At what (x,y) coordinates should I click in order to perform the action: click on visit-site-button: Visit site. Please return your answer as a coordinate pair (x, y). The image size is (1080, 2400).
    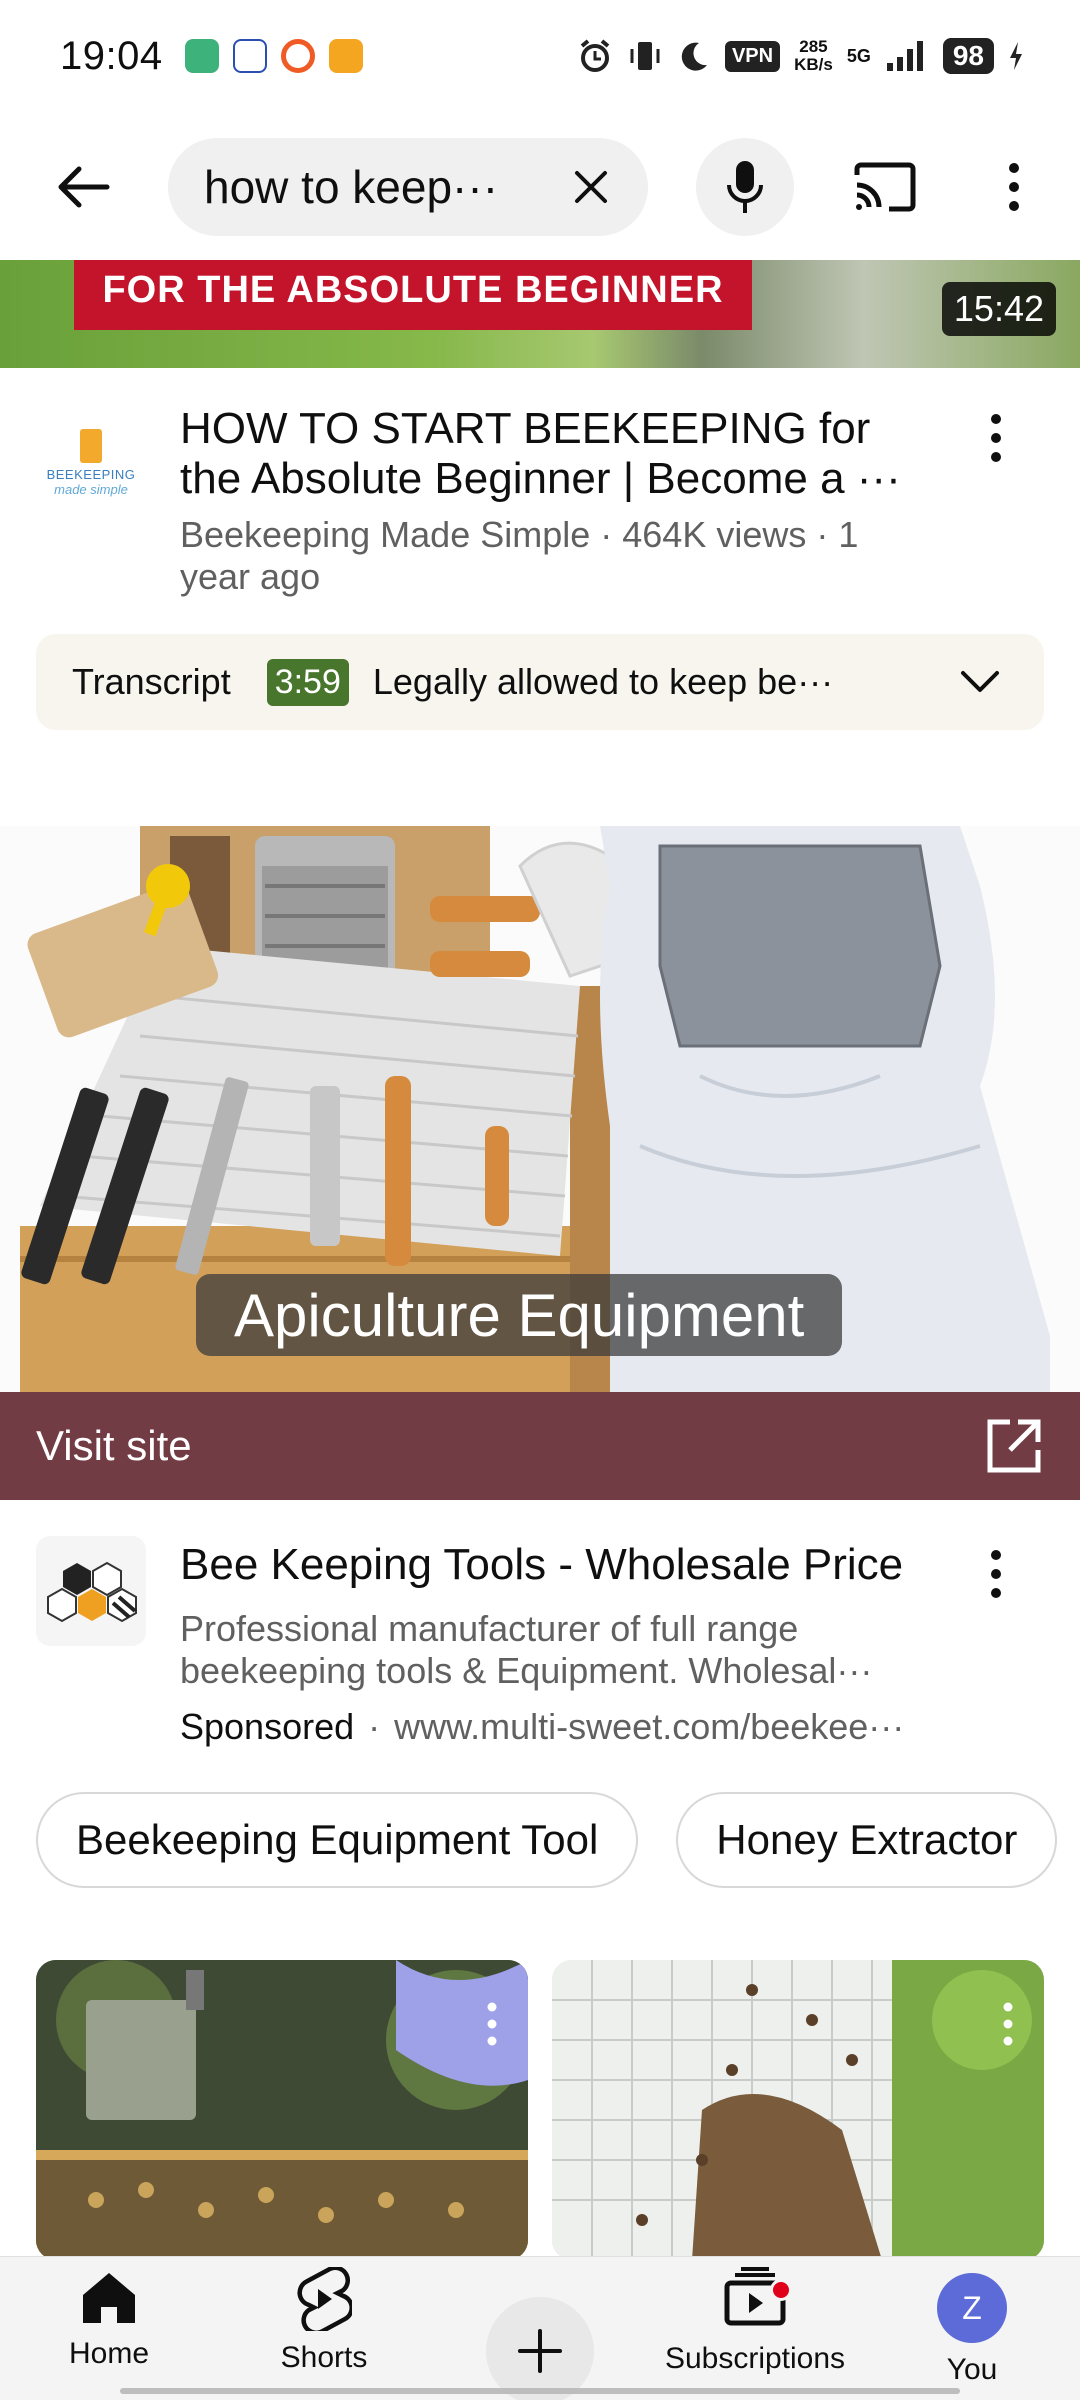
    Looking at the image, I should click on (540, 1446).